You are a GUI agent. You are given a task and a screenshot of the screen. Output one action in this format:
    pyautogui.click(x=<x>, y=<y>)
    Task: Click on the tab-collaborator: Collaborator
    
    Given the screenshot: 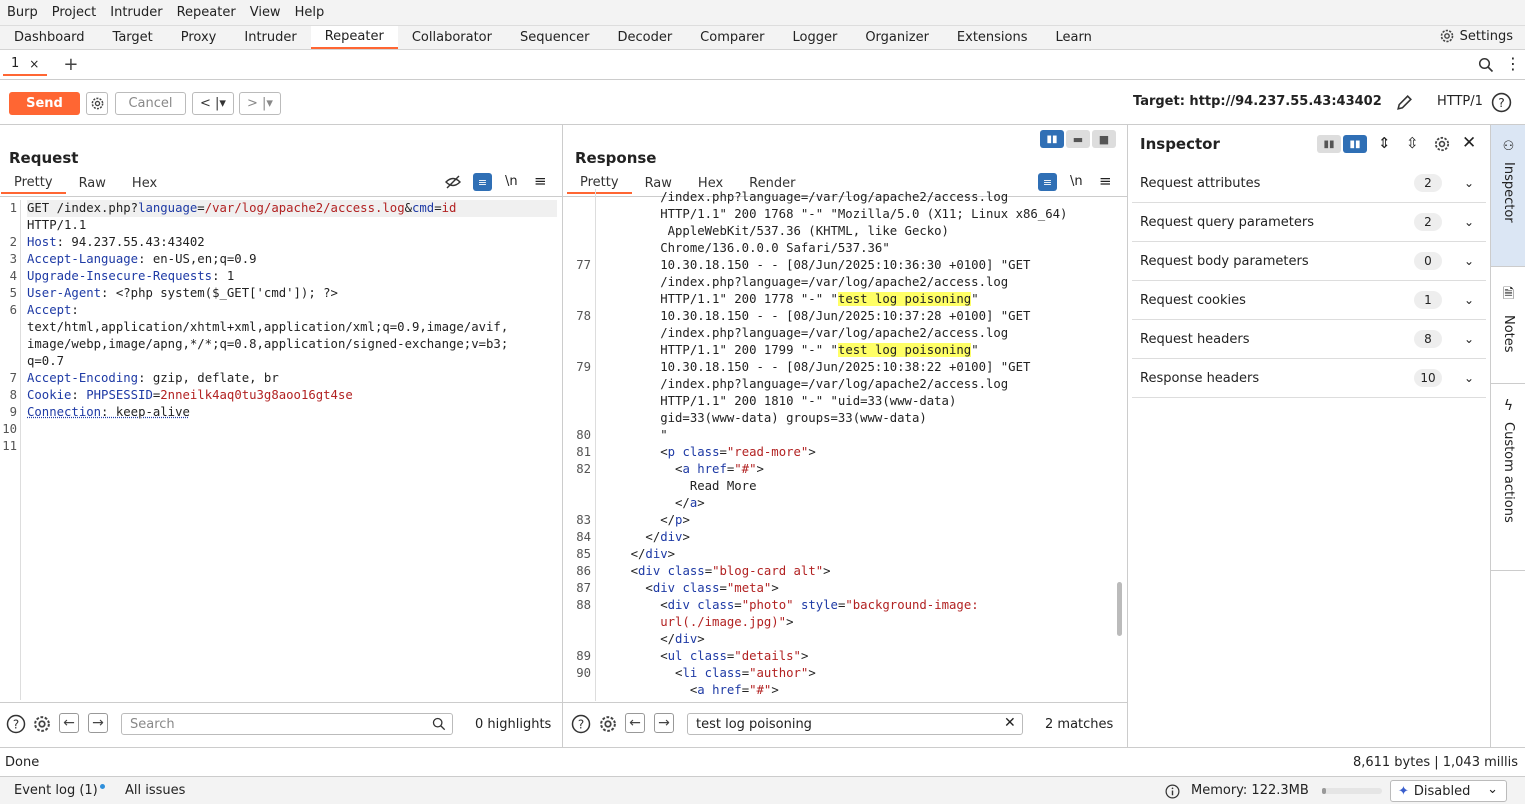 What is the action you would take?
    pyautogui.click(x=452, y=37)
    